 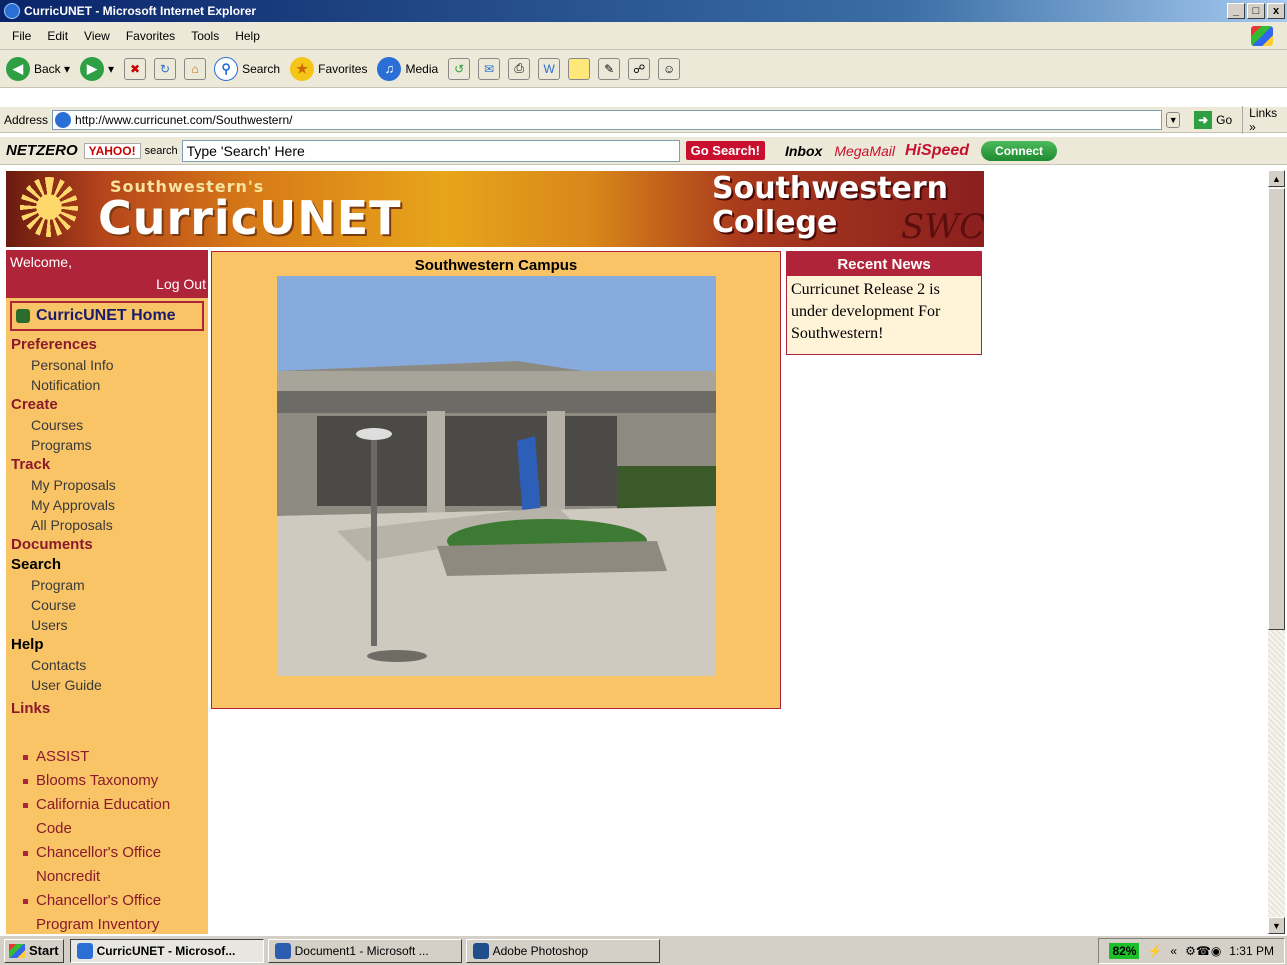 What do you see at coordinates (165, 68) in the screenshot?
I see `refresh-icon: ↻` at bounding box center [165, 68].